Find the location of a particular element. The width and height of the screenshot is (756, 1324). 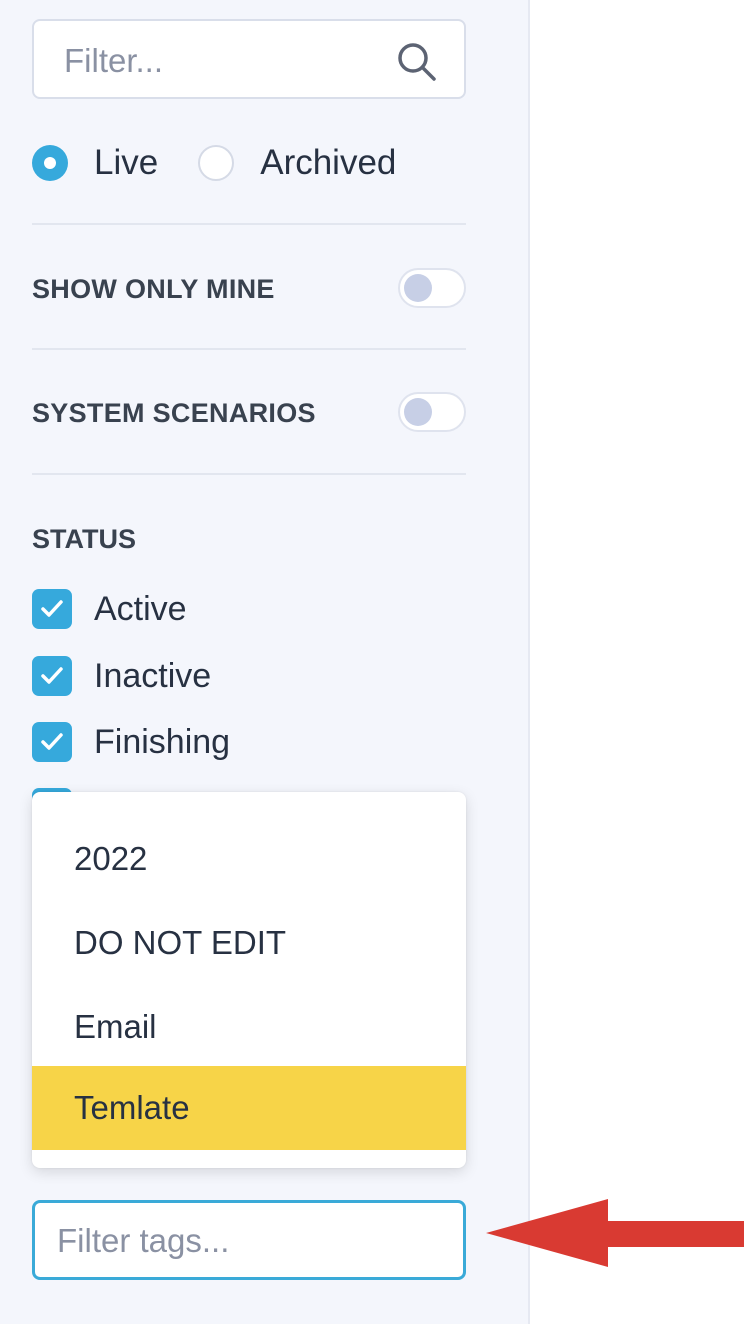

system-scenarios-row: SYSTEM SCENARIOS is located at coordinates (249, 414).